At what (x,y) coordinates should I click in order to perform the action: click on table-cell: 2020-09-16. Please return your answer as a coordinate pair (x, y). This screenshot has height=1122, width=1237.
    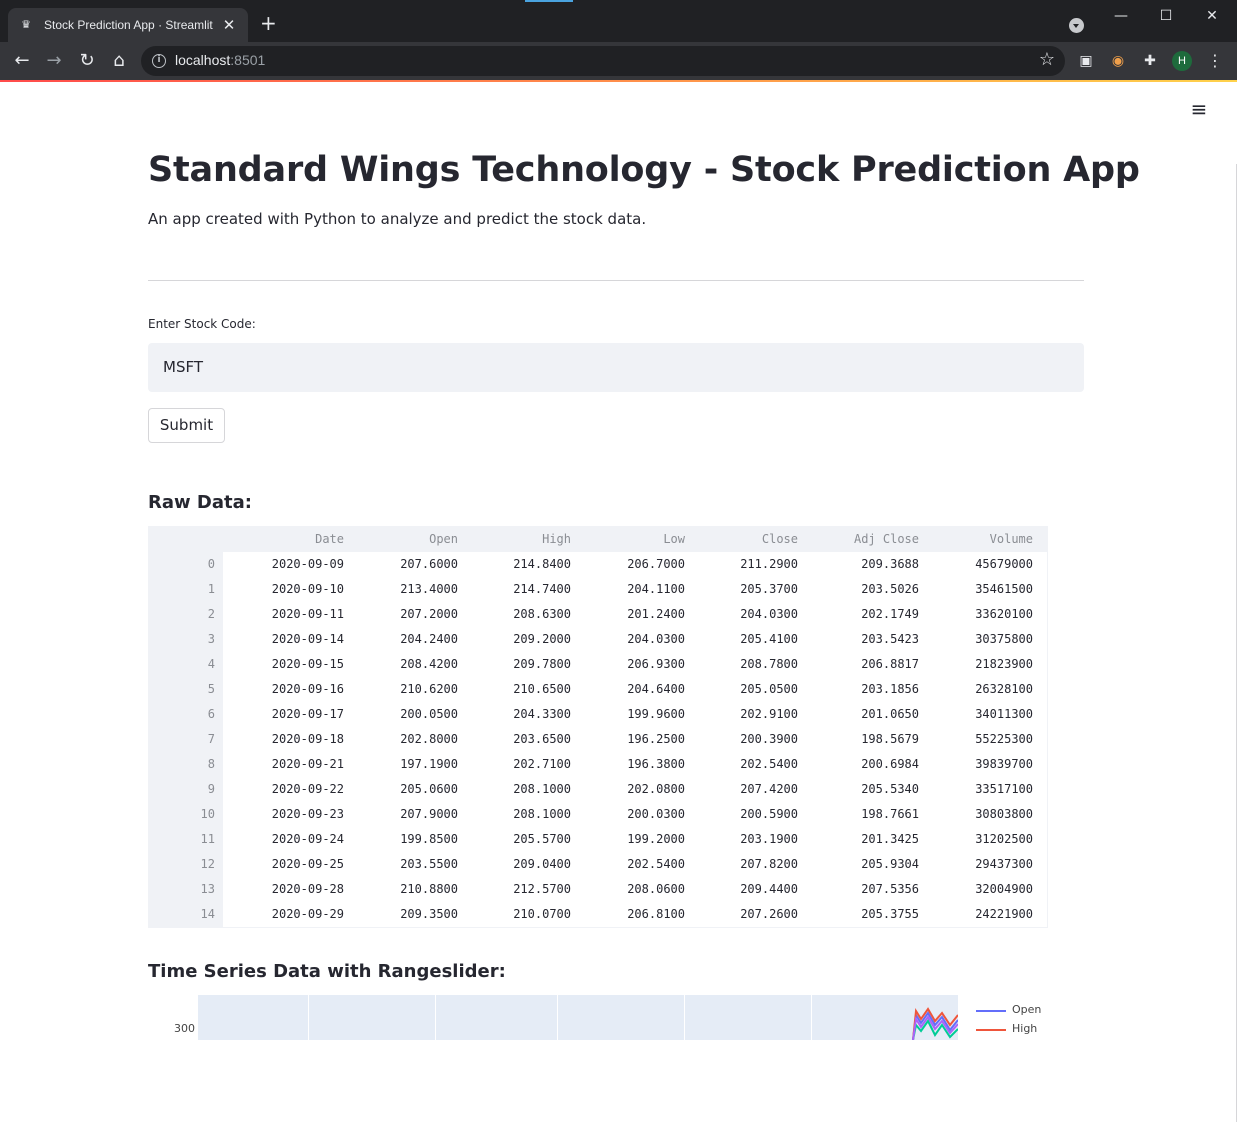
    Looking at the image, I should click on (307, 689).